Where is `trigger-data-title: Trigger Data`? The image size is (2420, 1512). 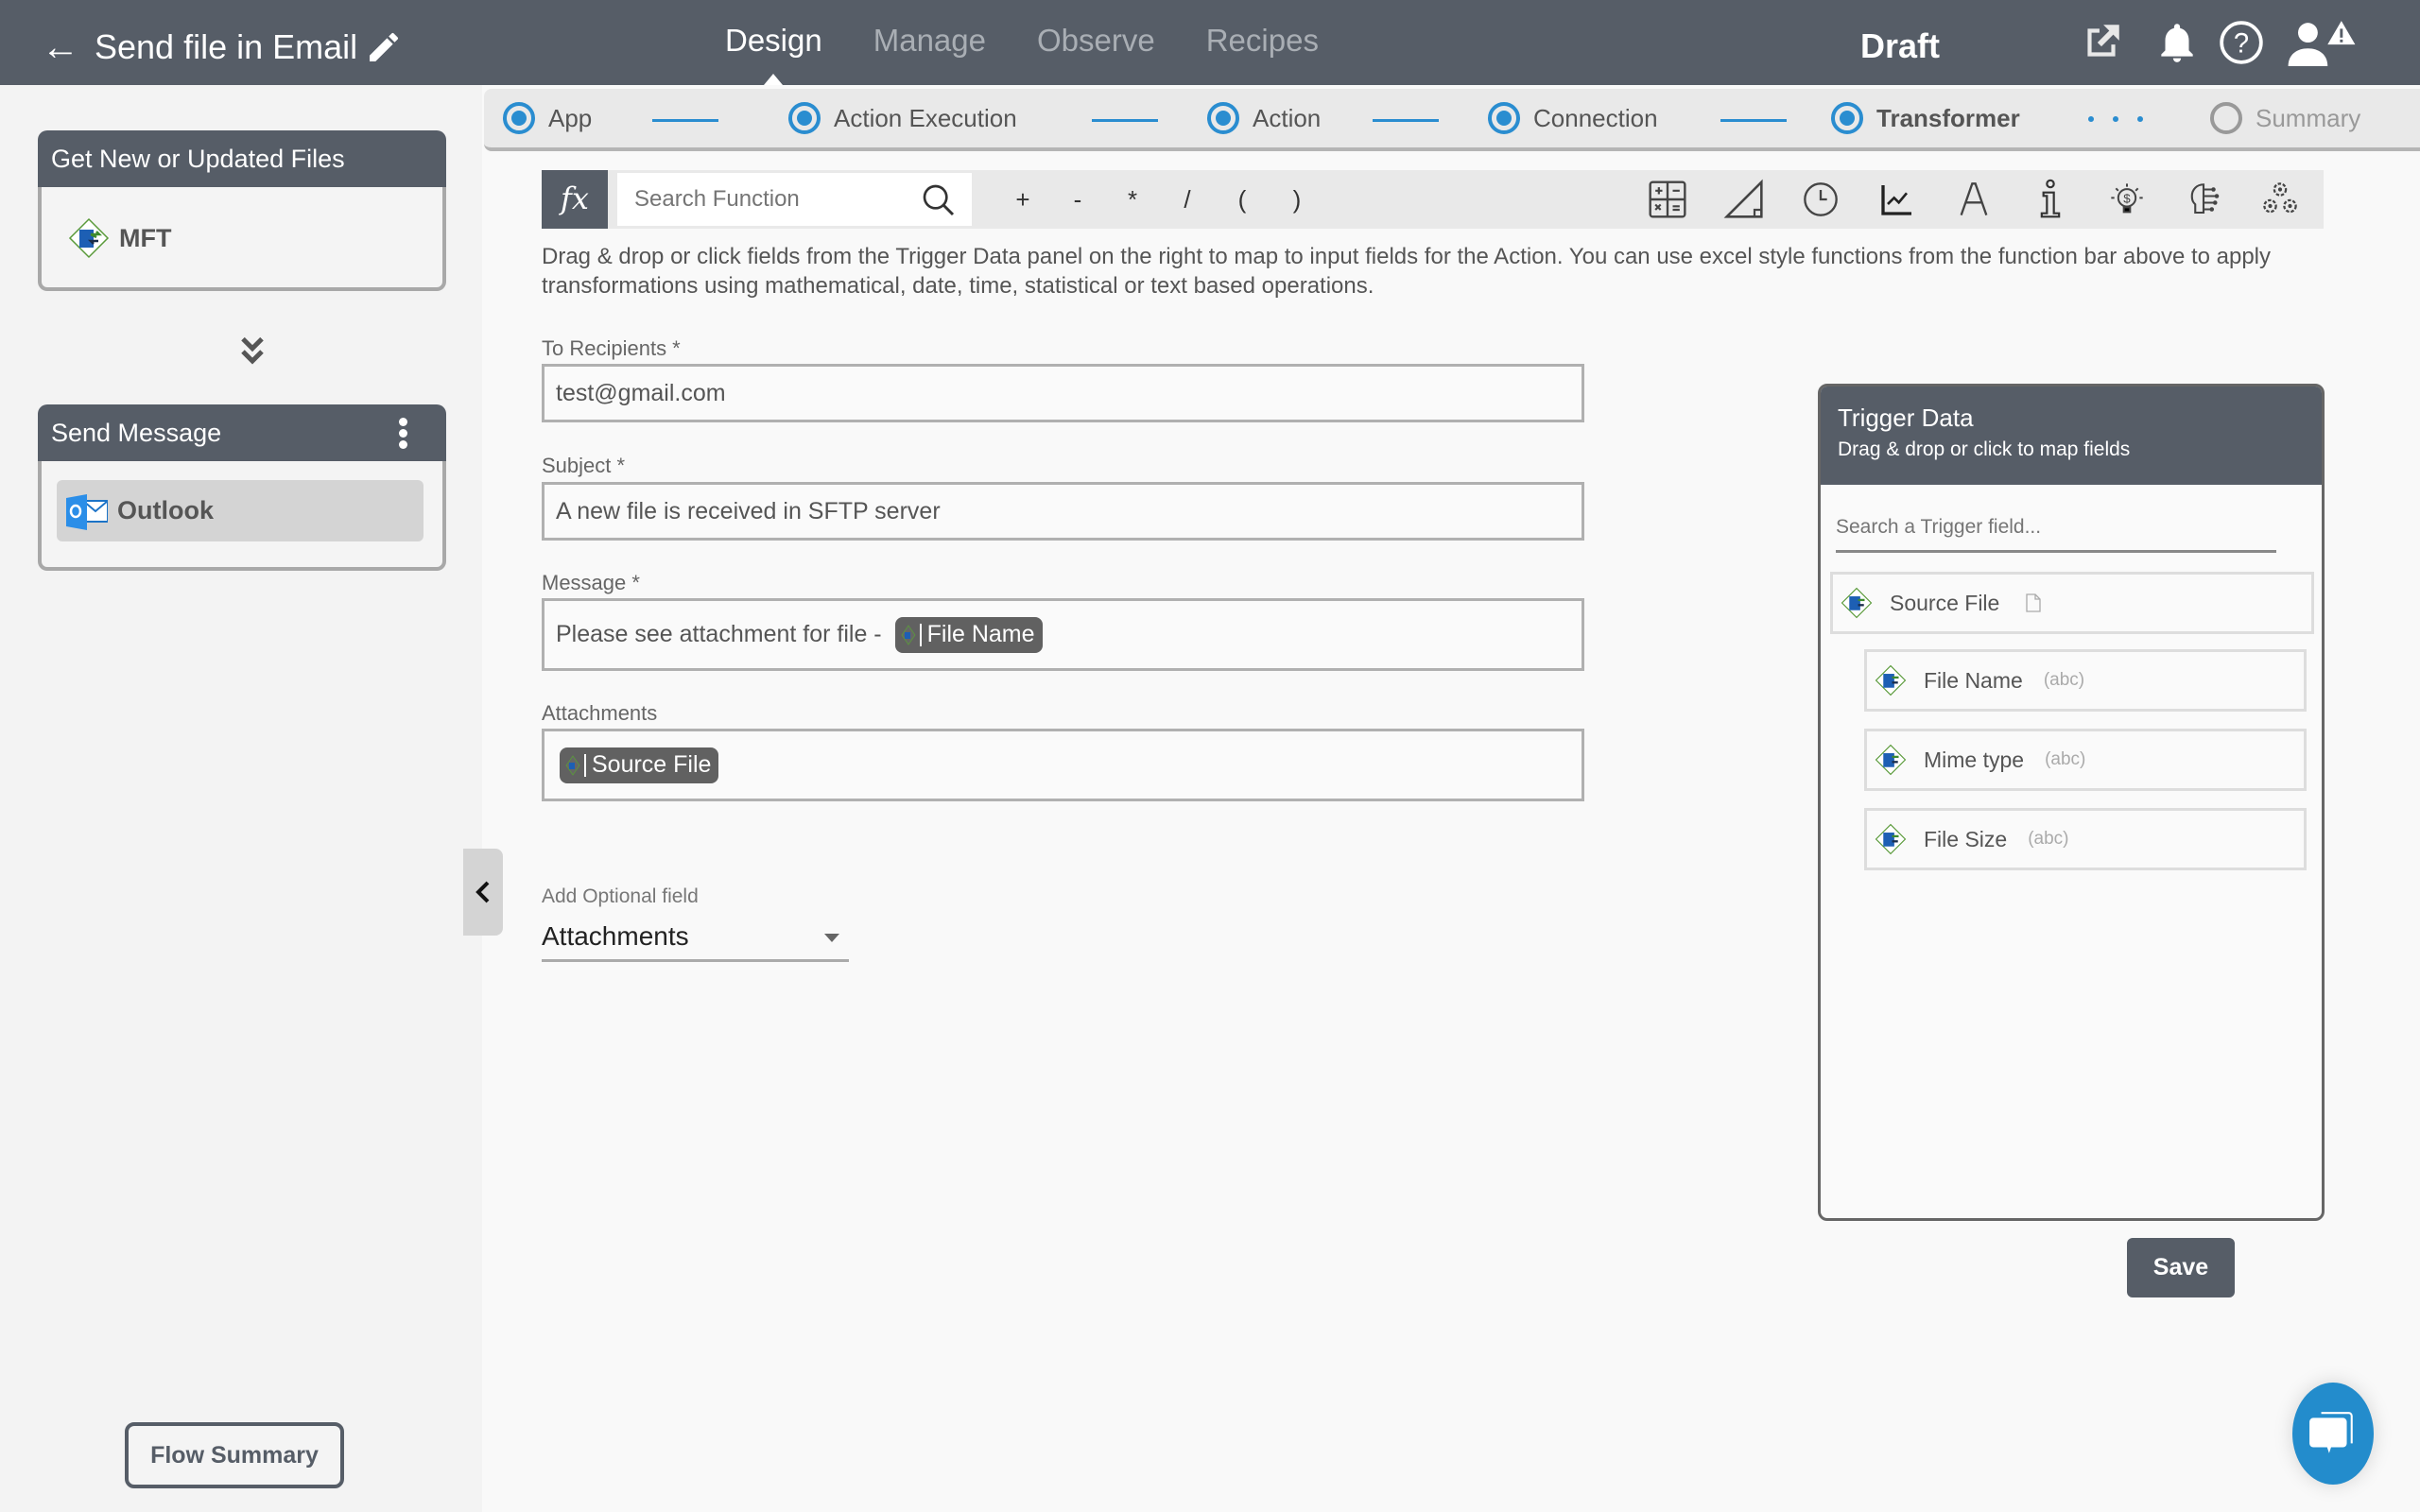 trigger-data-title: Trigger Data is located at coordinates (1906, 418).